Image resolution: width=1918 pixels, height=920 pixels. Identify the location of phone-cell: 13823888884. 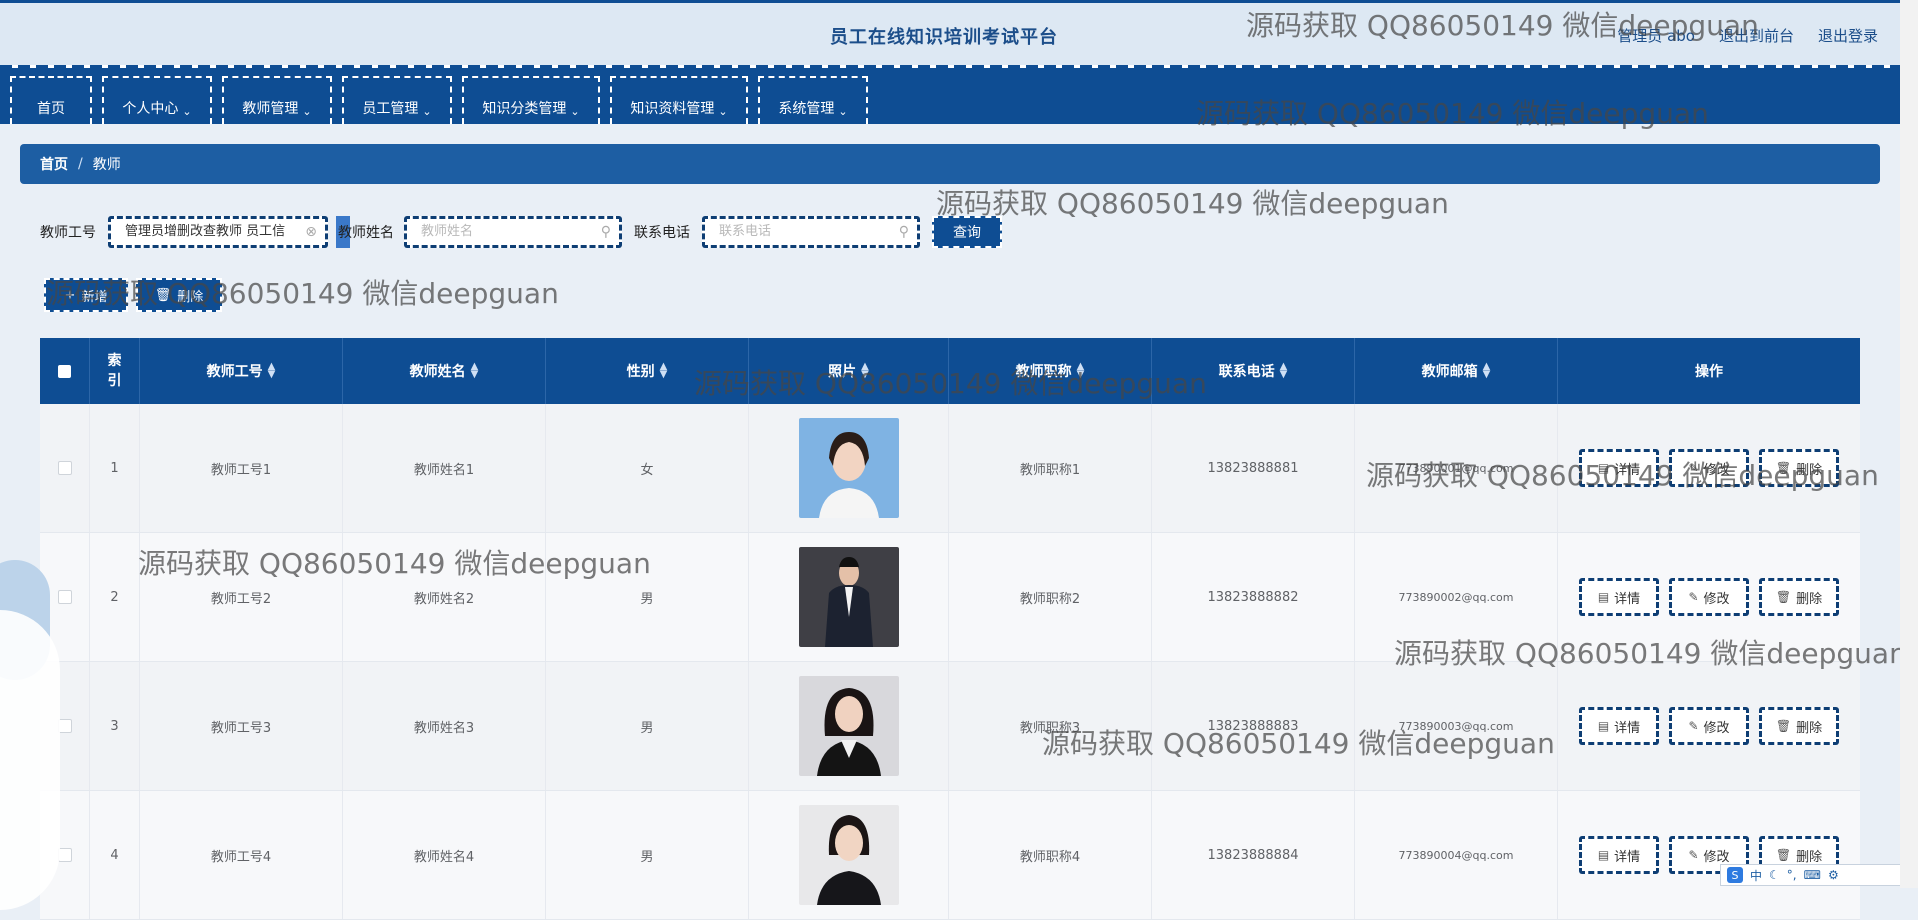
(1253, 855).